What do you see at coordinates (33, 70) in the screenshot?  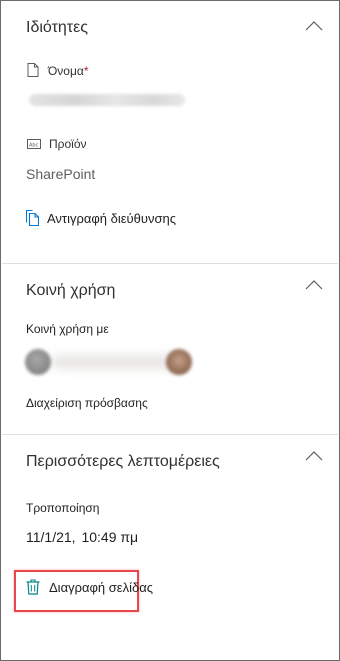 I see `document-icon` at bounding box center [33, 70].